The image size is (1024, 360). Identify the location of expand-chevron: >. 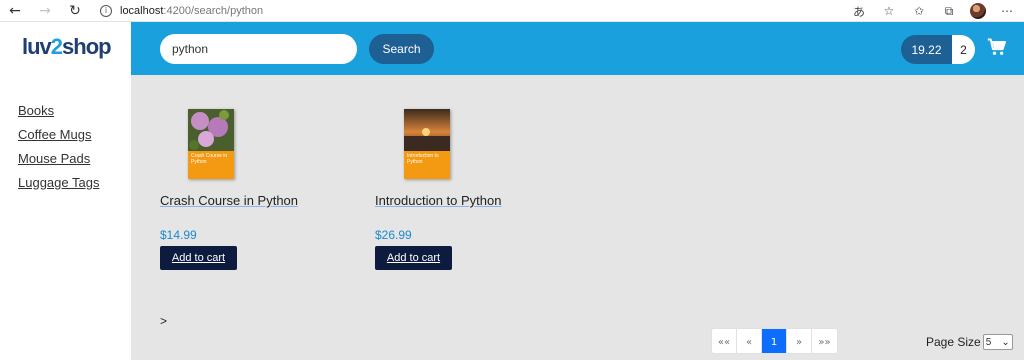
(163, 321).